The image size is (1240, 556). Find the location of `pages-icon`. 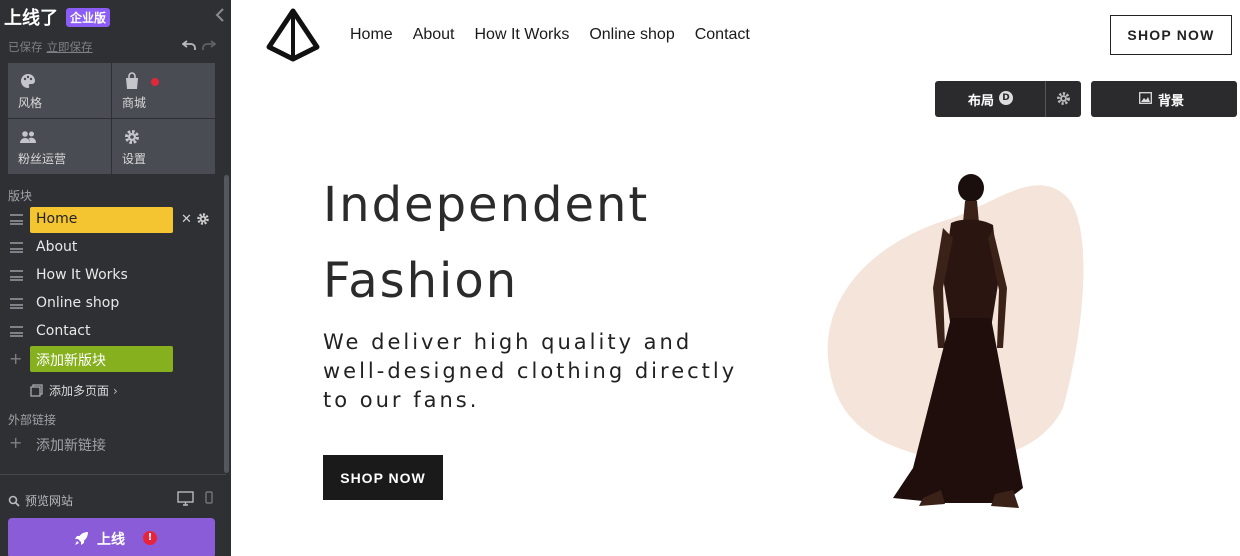

pages-icon is located at coordinates (36, 390).